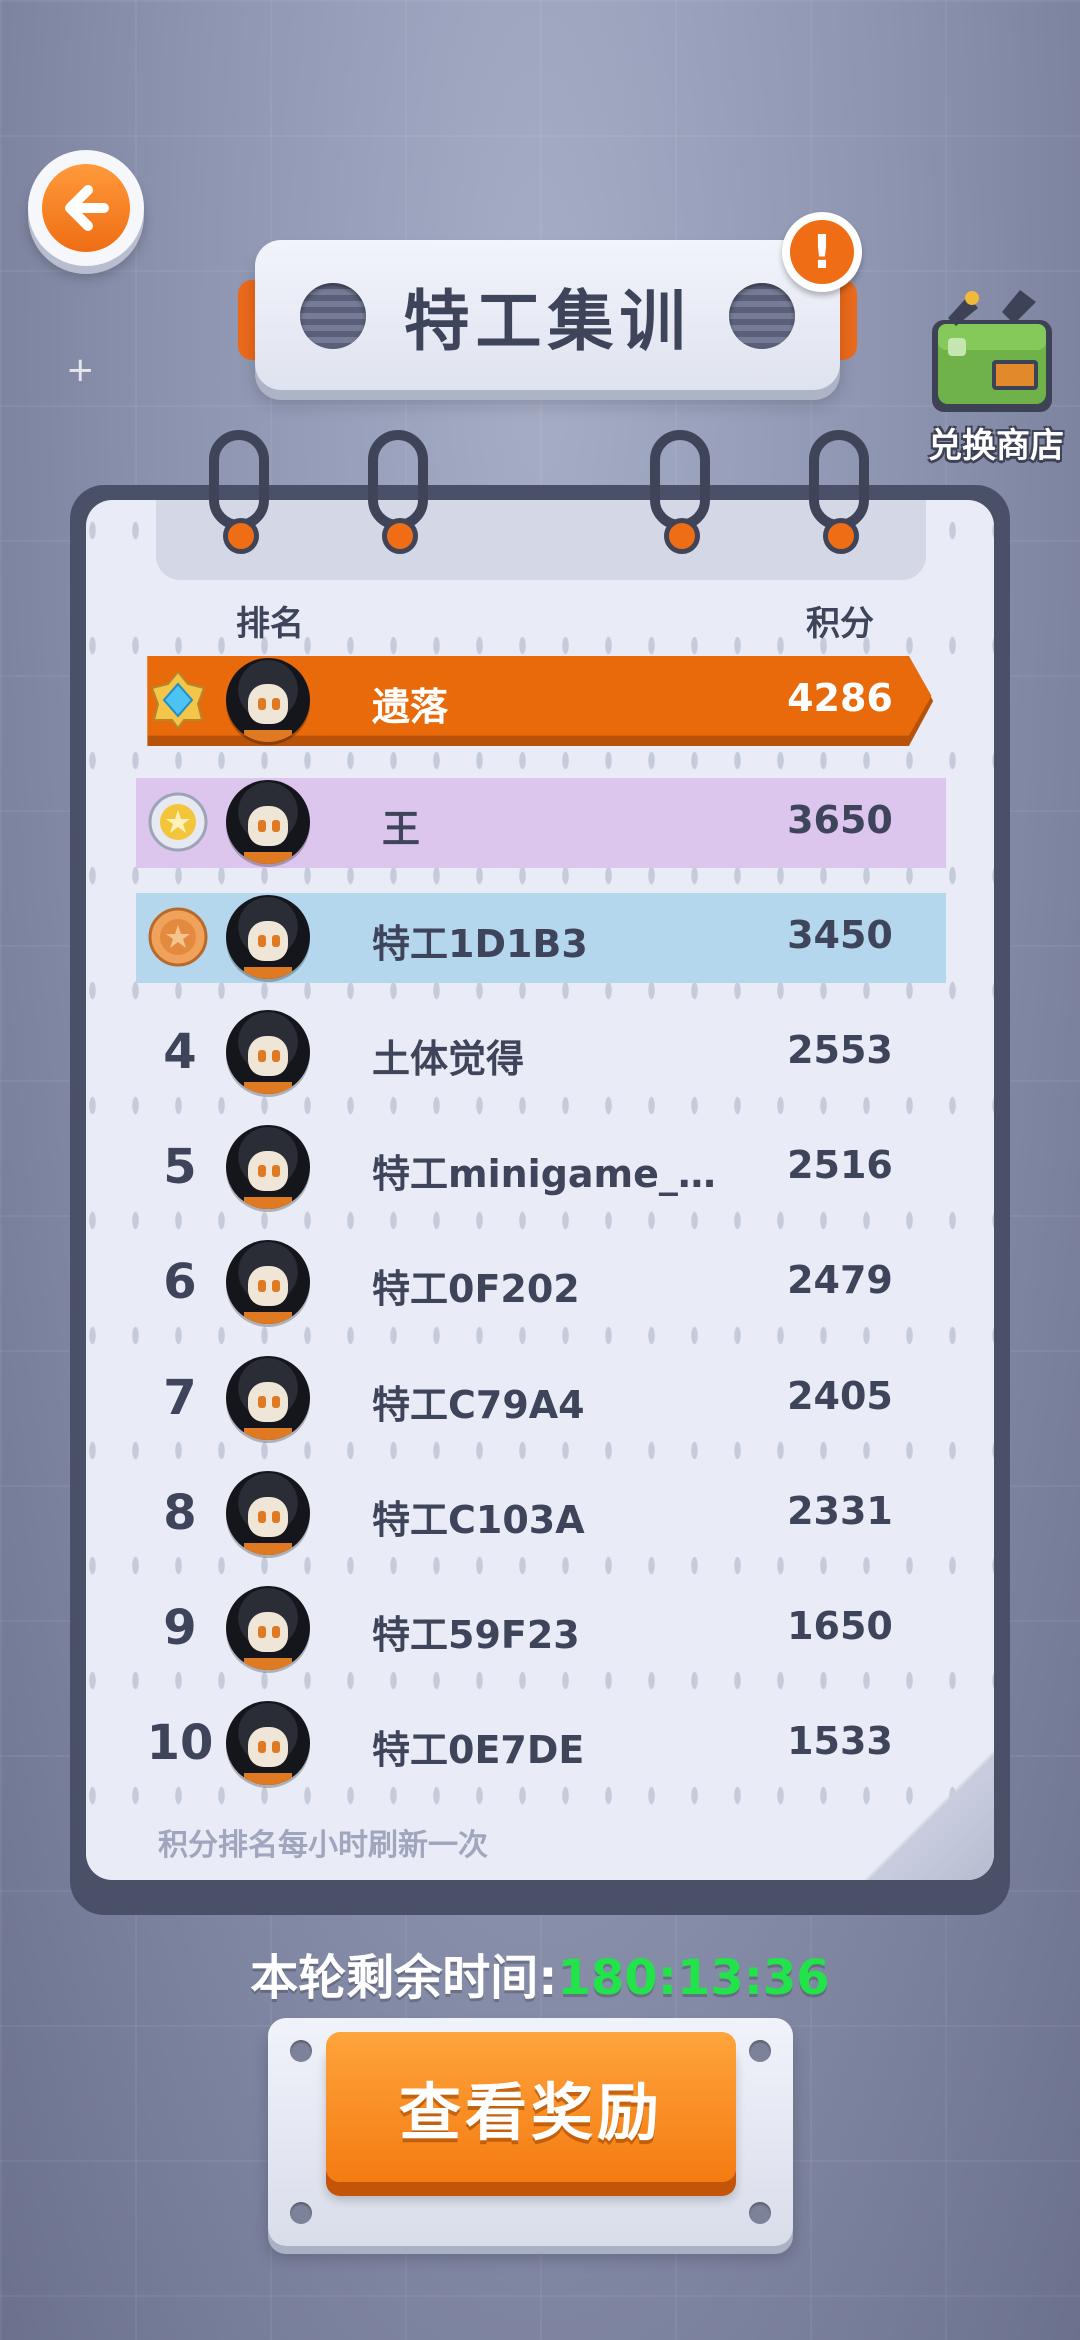 Image resolution: width=1080 pixels, height=2340 pixels. I want to click on player-score: 2331, so click(840, 1511).